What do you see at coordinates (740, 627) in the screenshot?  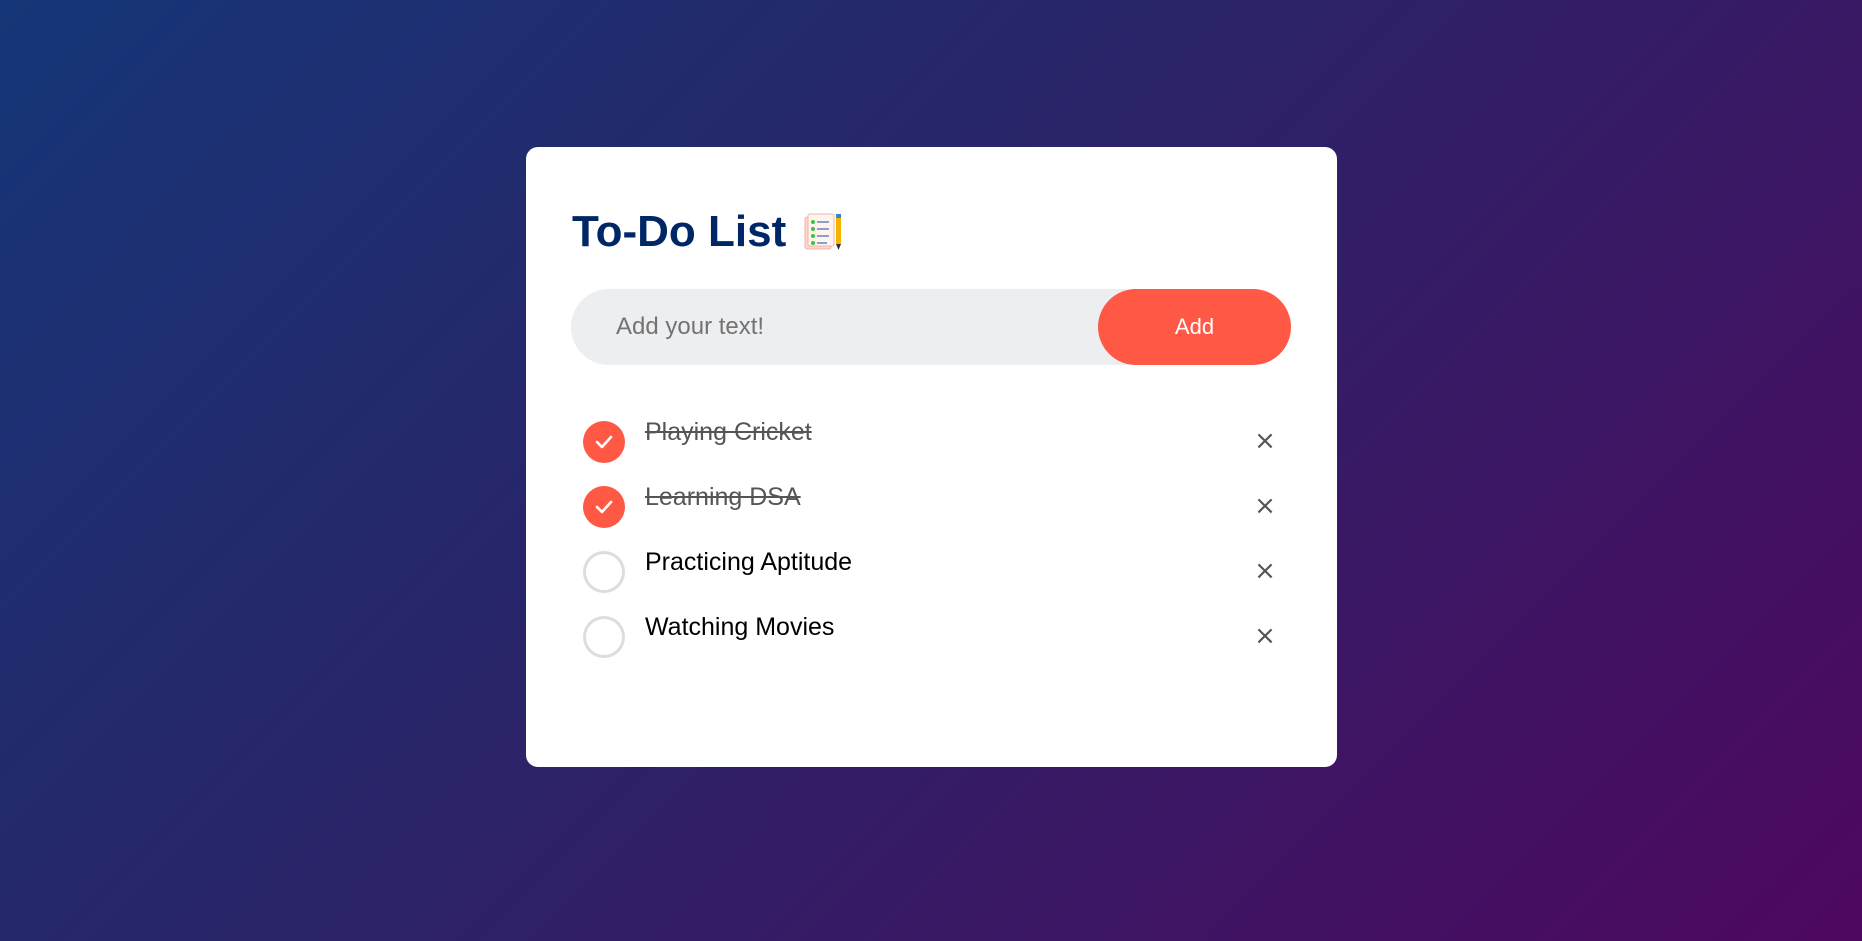 I see `task-text: Watching Movies` at bounding box center [740, 627].